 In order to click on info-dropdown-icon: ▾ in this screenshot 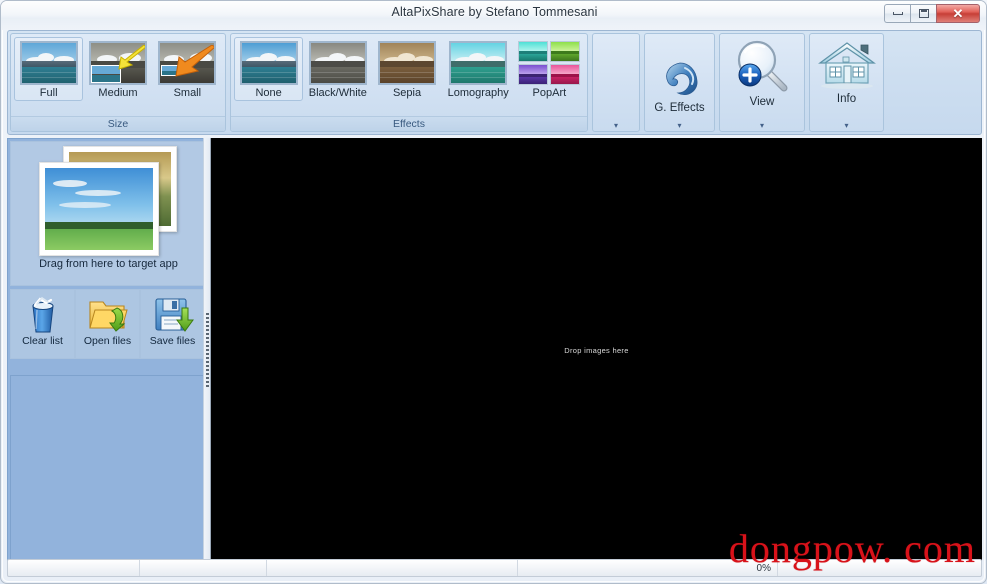, I will do `click(846, 126)`.